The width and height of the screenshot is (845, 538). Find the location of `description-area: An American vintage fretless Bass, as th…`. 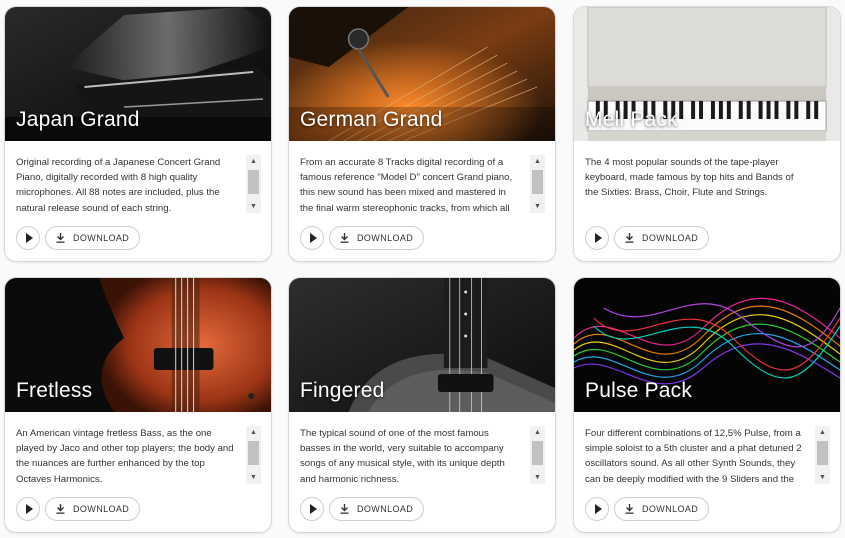

description-area: An American vintage fretless Bass, as th… is located at coordinates (138, 457).